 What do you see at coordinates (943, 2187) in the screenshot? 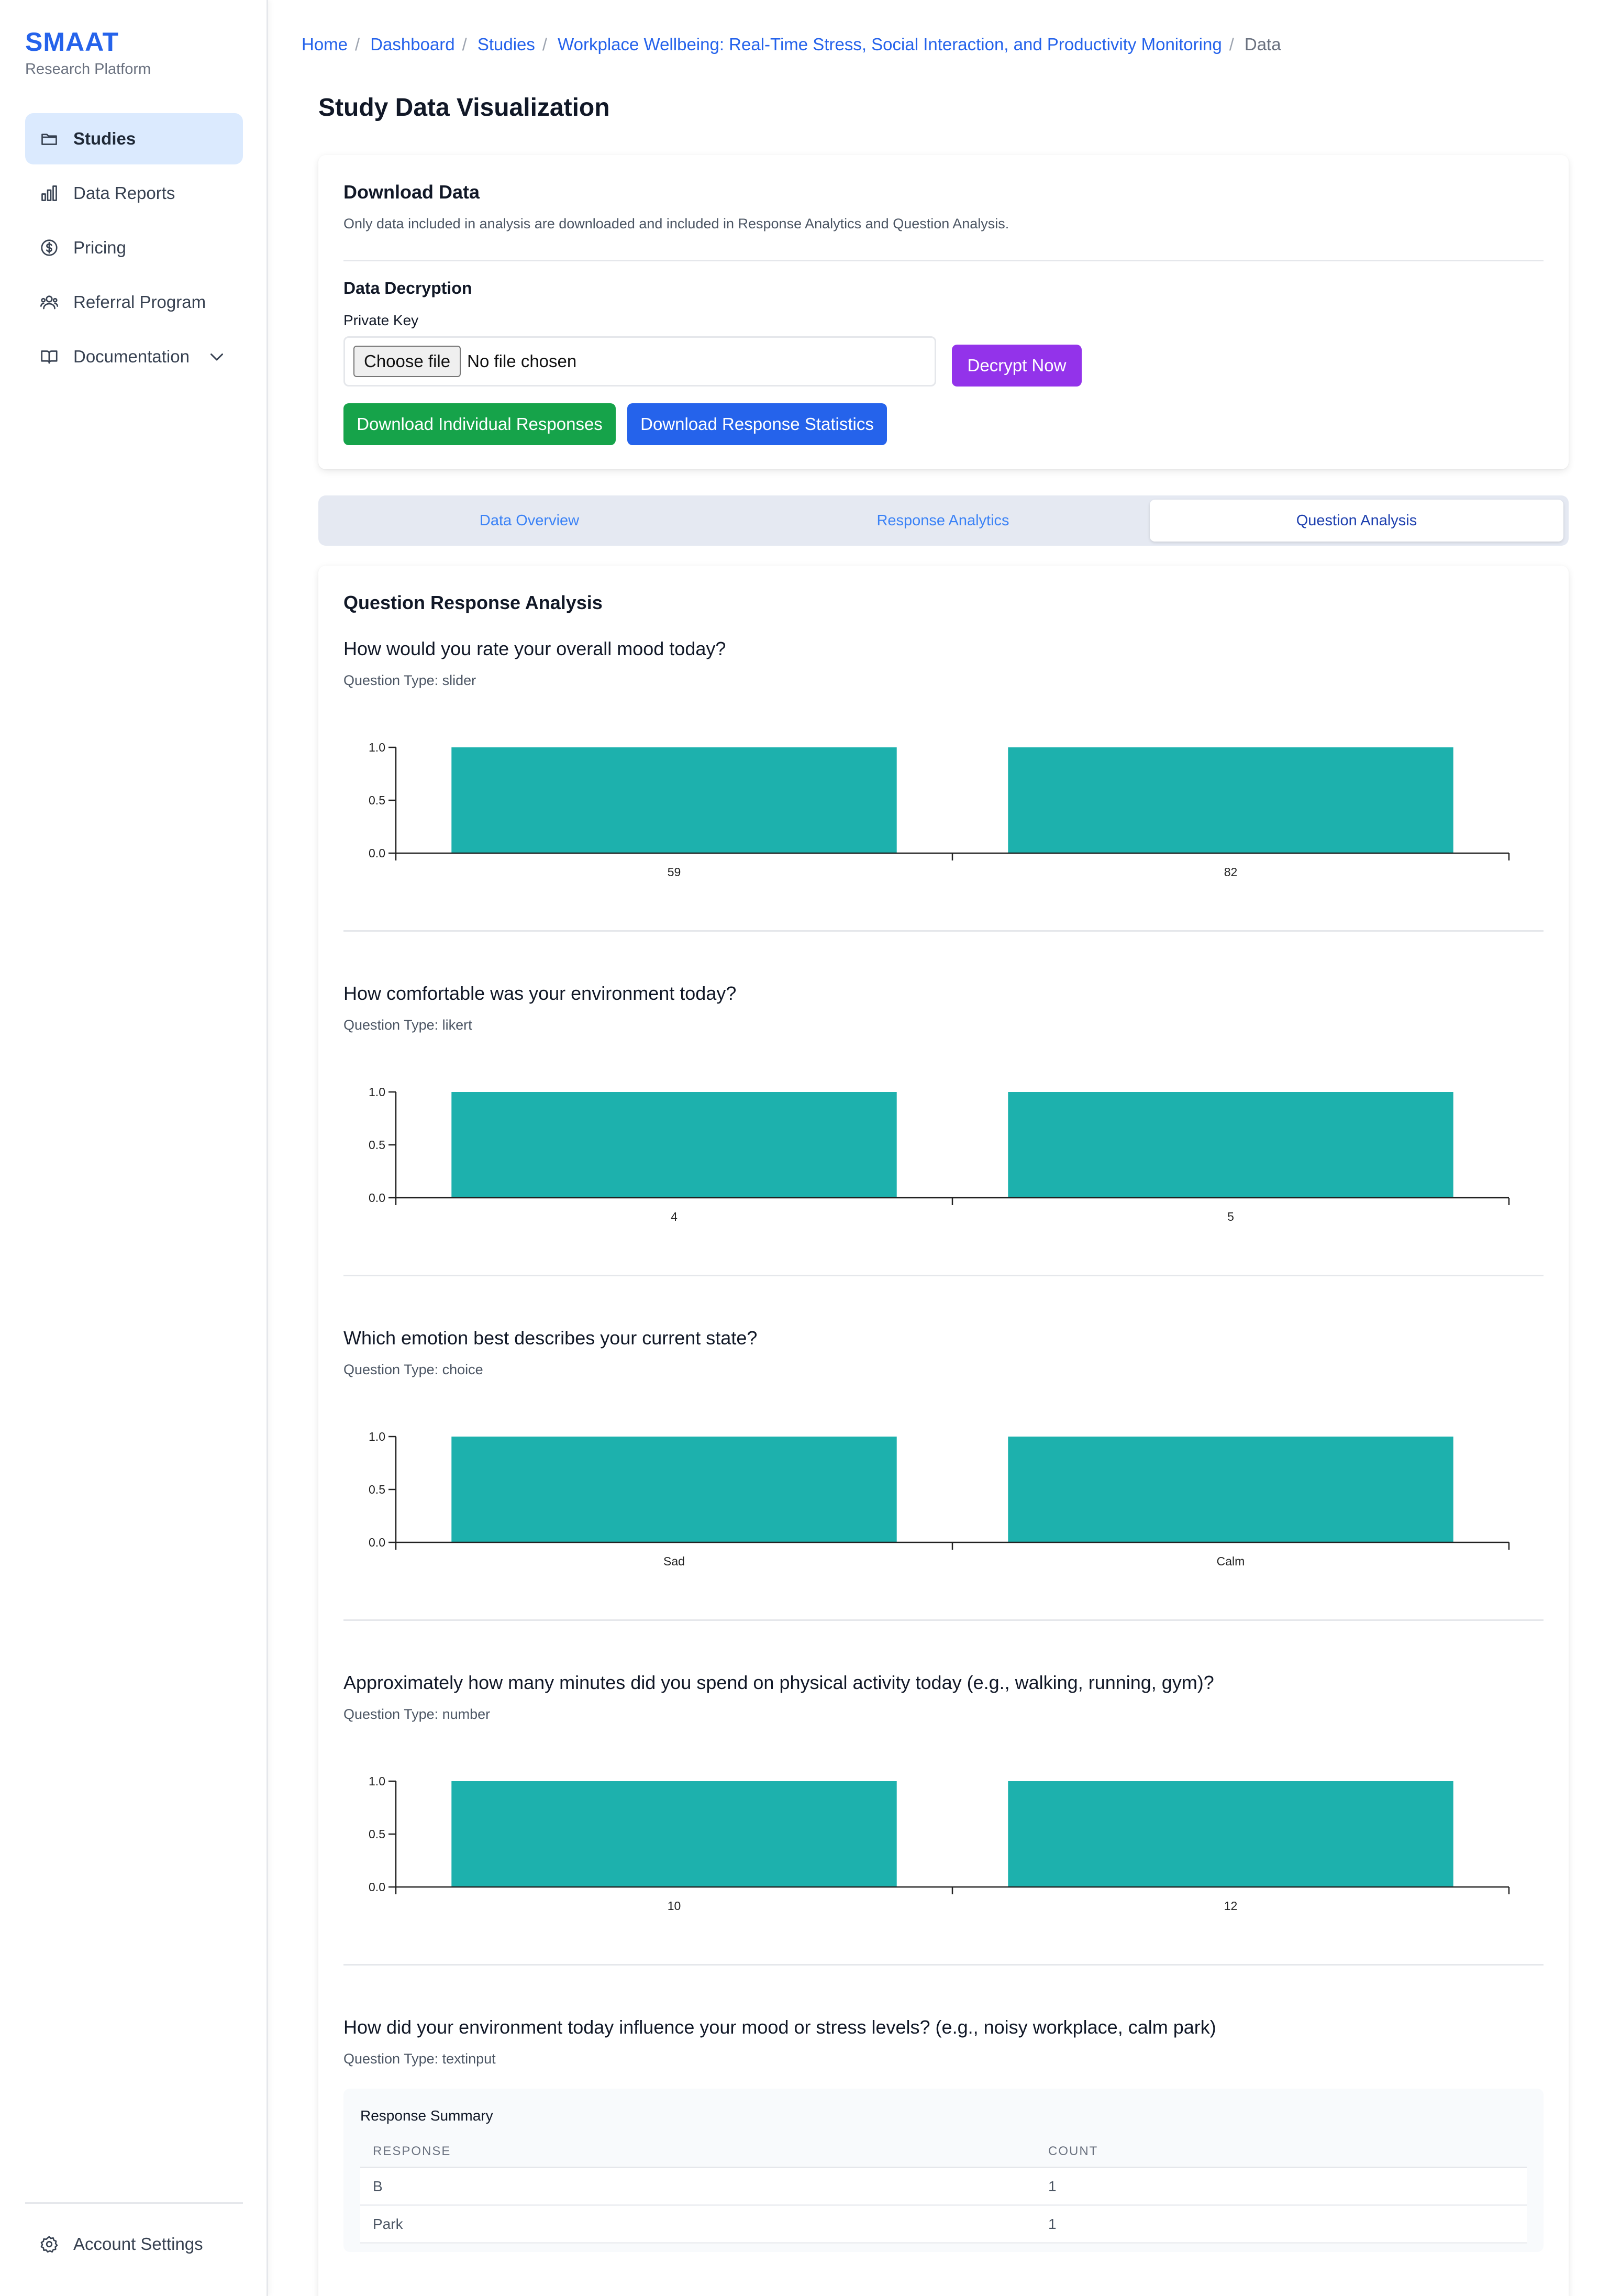
I see `table-row: B 1` at bounding box center [943, 2187].